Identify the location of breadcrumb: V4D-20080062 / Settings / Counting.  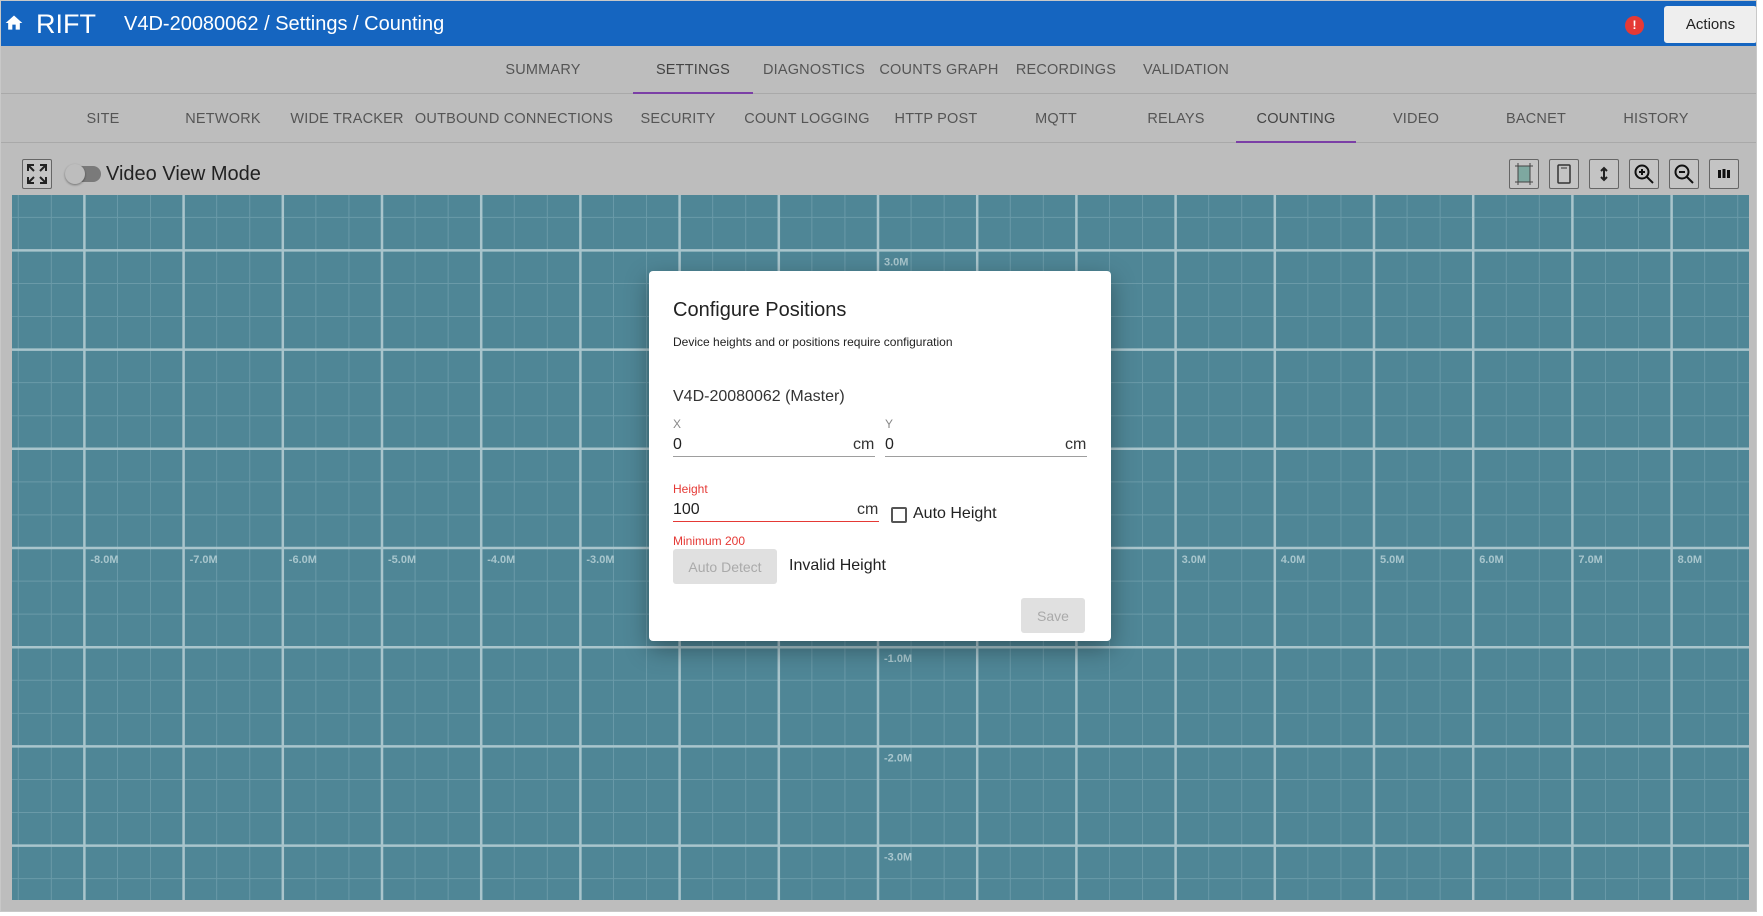
(284, 24).